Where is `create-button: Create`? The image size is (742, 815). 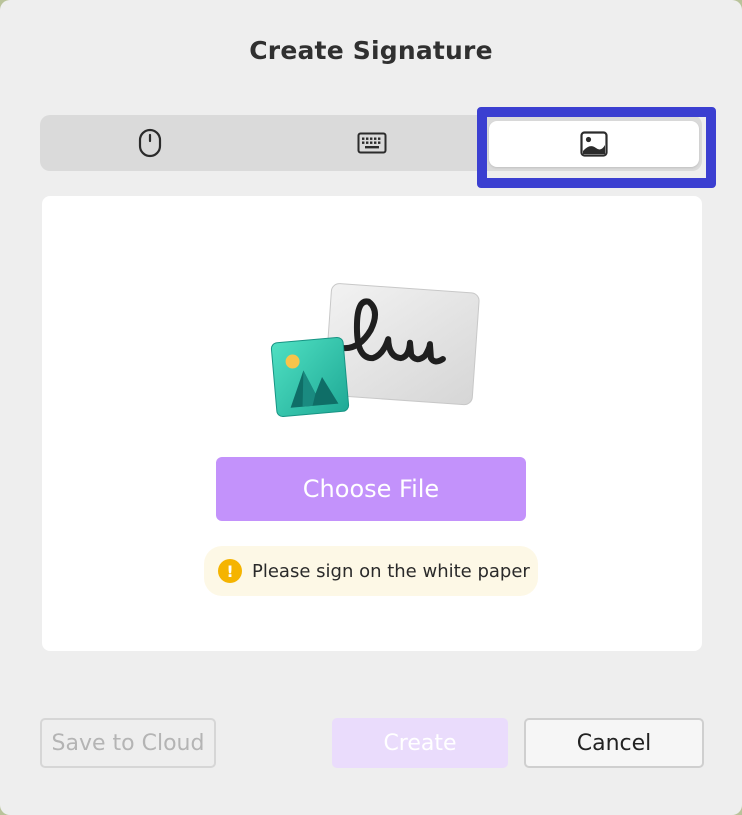 create-button: Create is located at coordinates (420, 743).